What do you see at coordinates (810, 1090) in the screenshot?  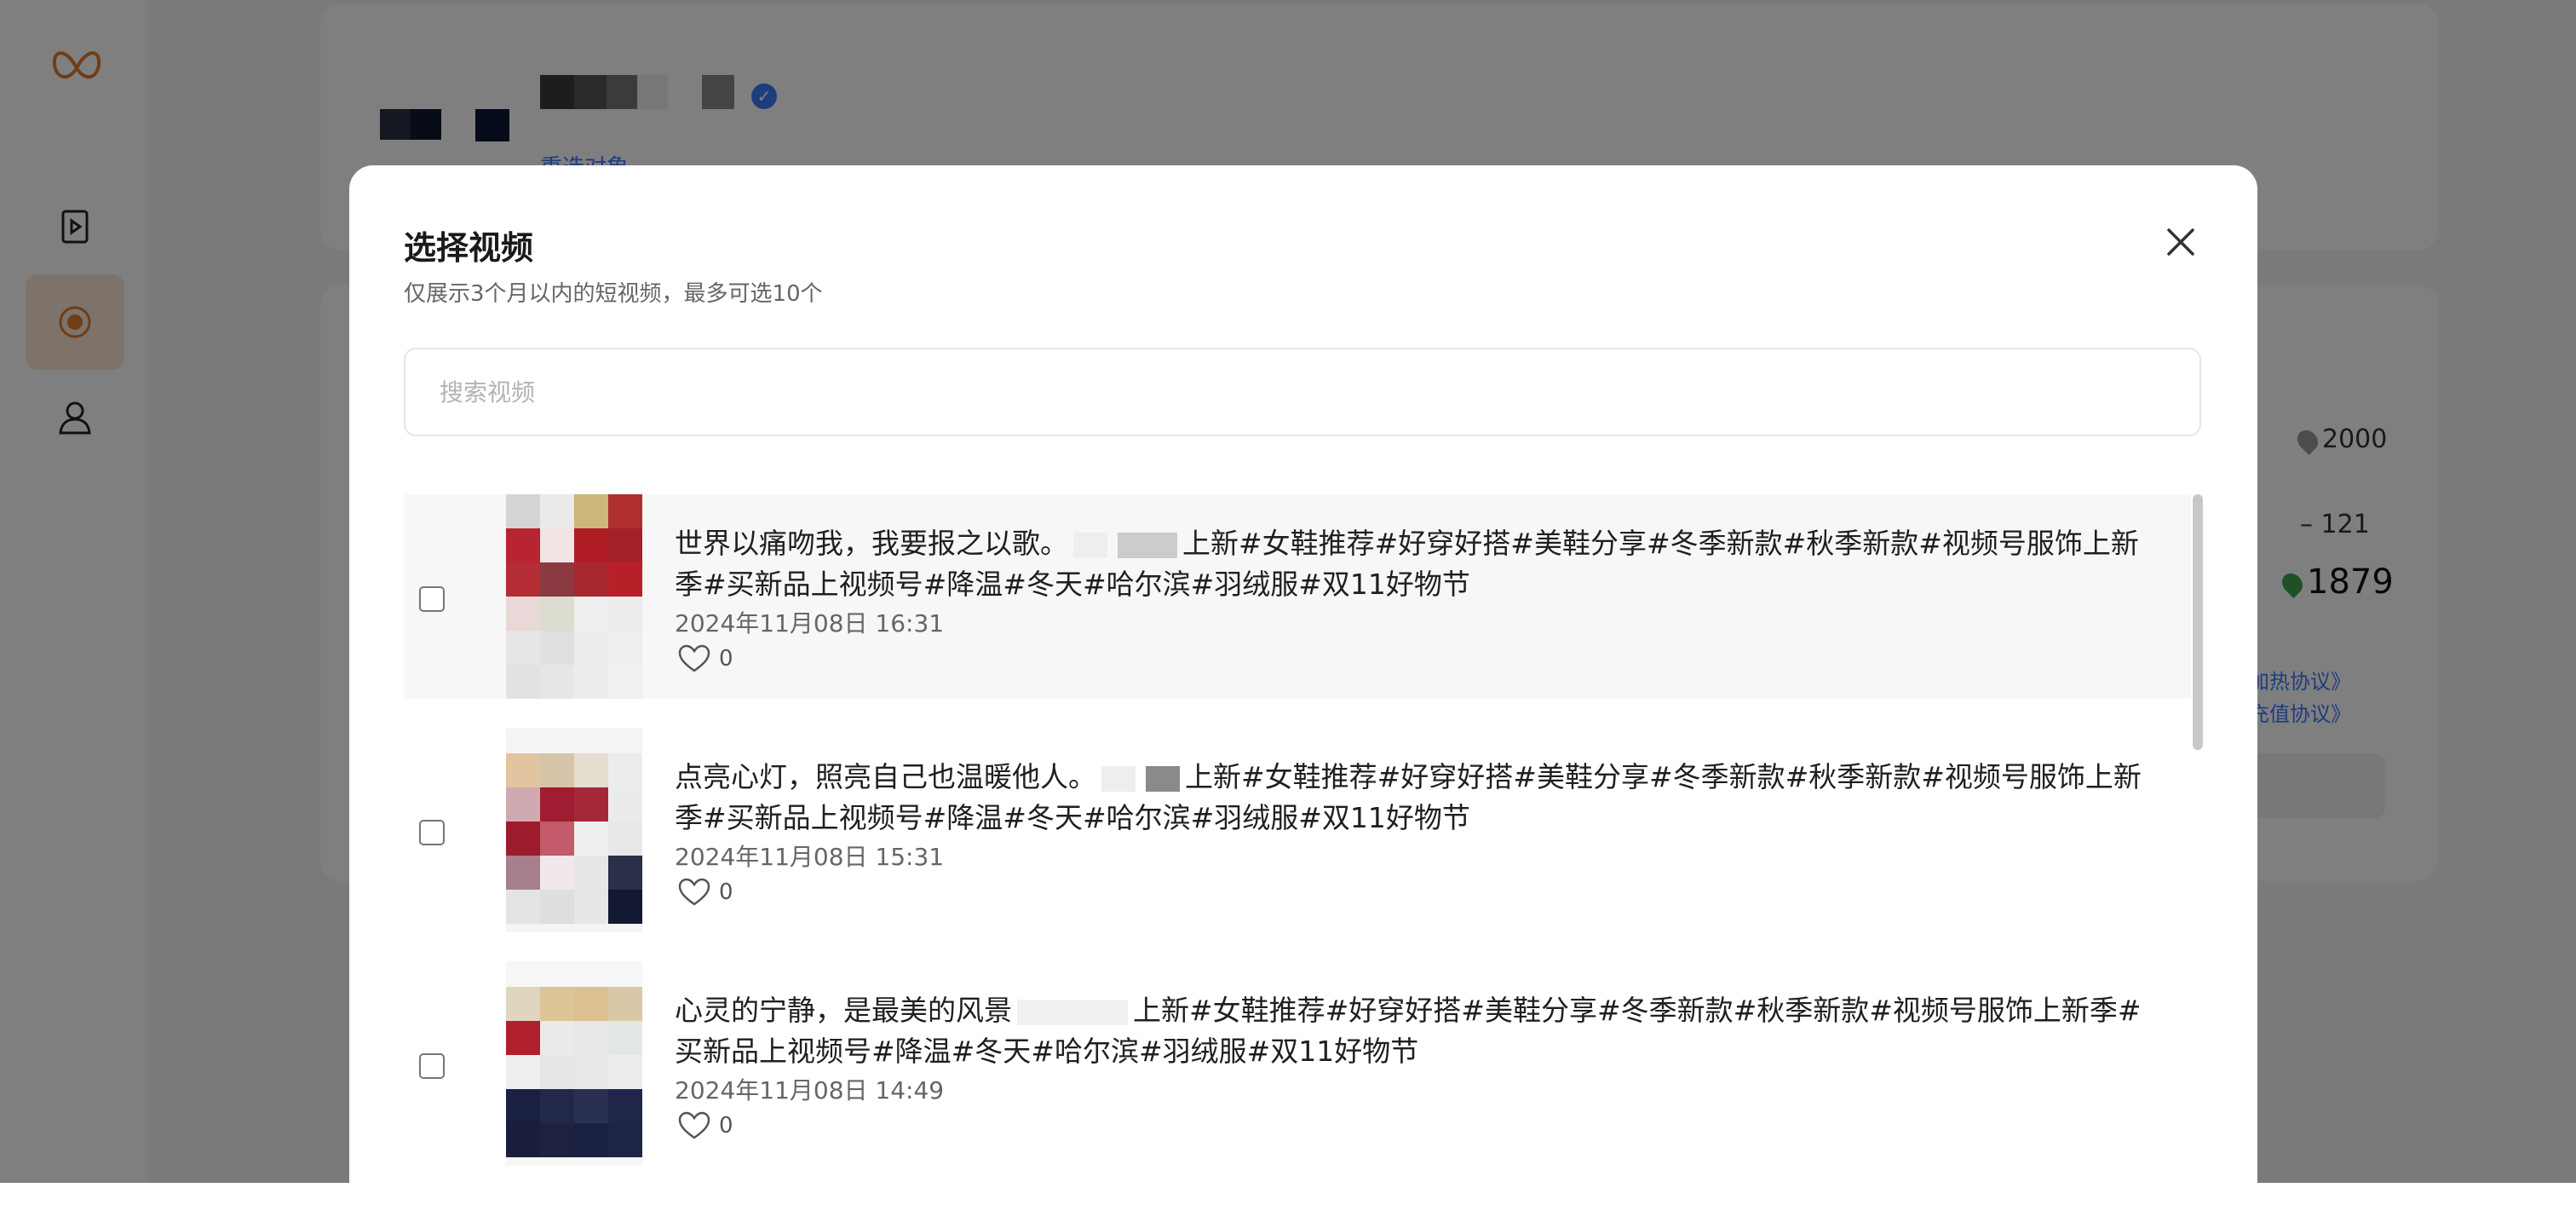 I see `video-date: 2024年11月08日 14:49` at bounding box center [810, 1090].